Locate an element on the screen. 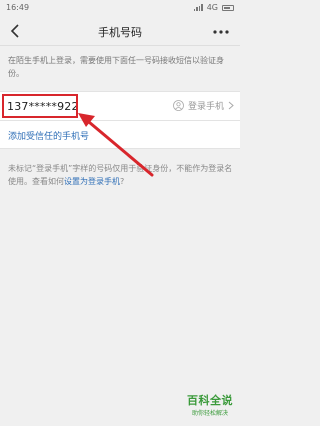 This screenshot has width=320, height=426. add-trusted-phone-link: 添加受信任的手机号 is located at coordinates (48, 135).